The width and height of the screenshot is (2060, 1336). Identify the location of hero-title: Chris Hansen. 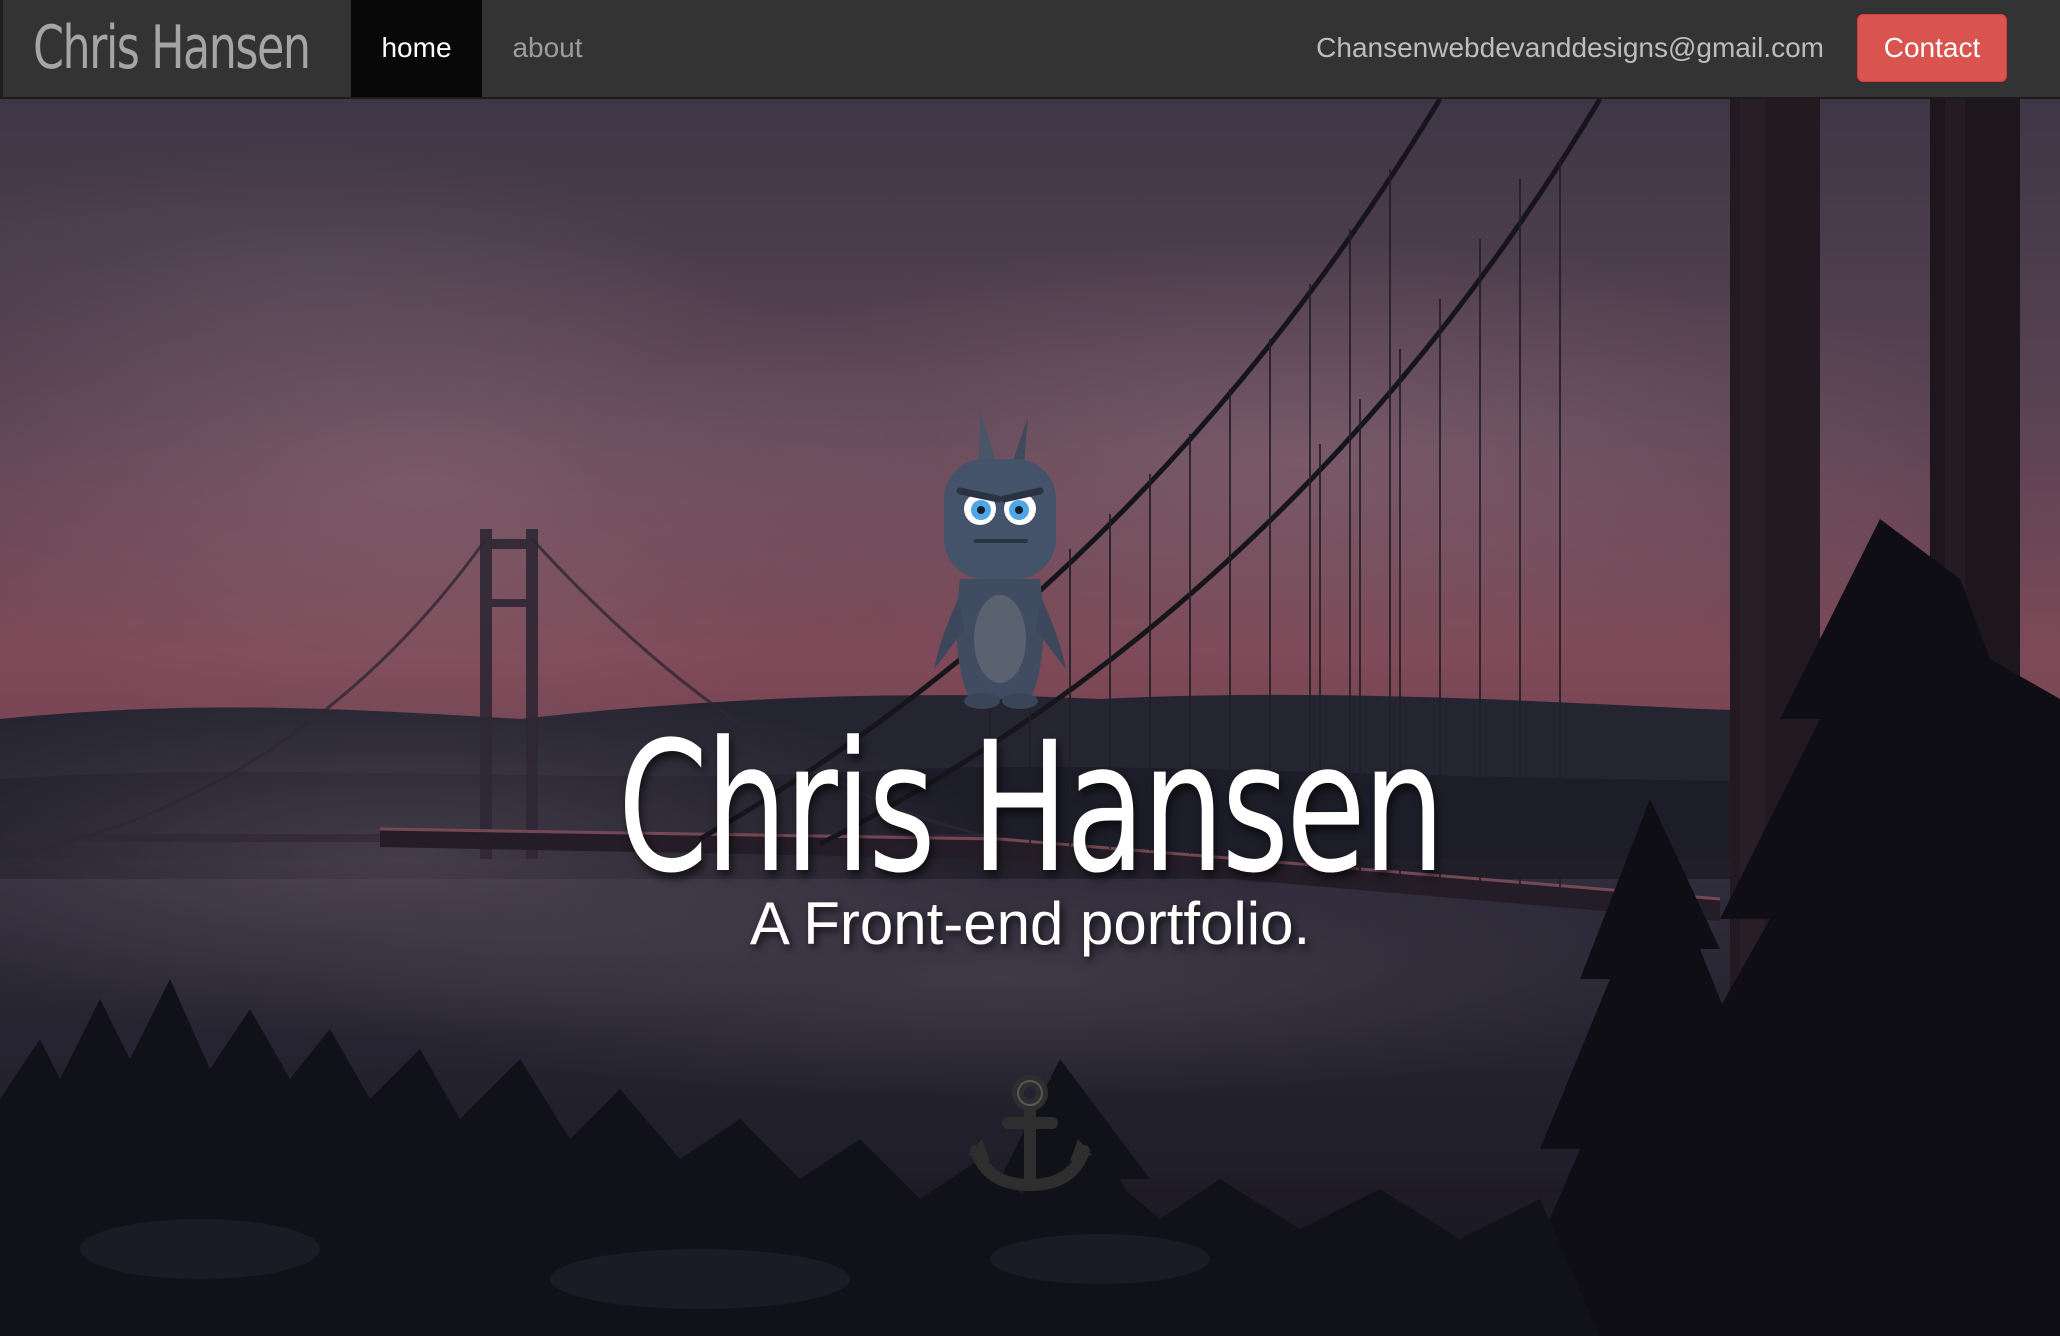
(1031, 808).